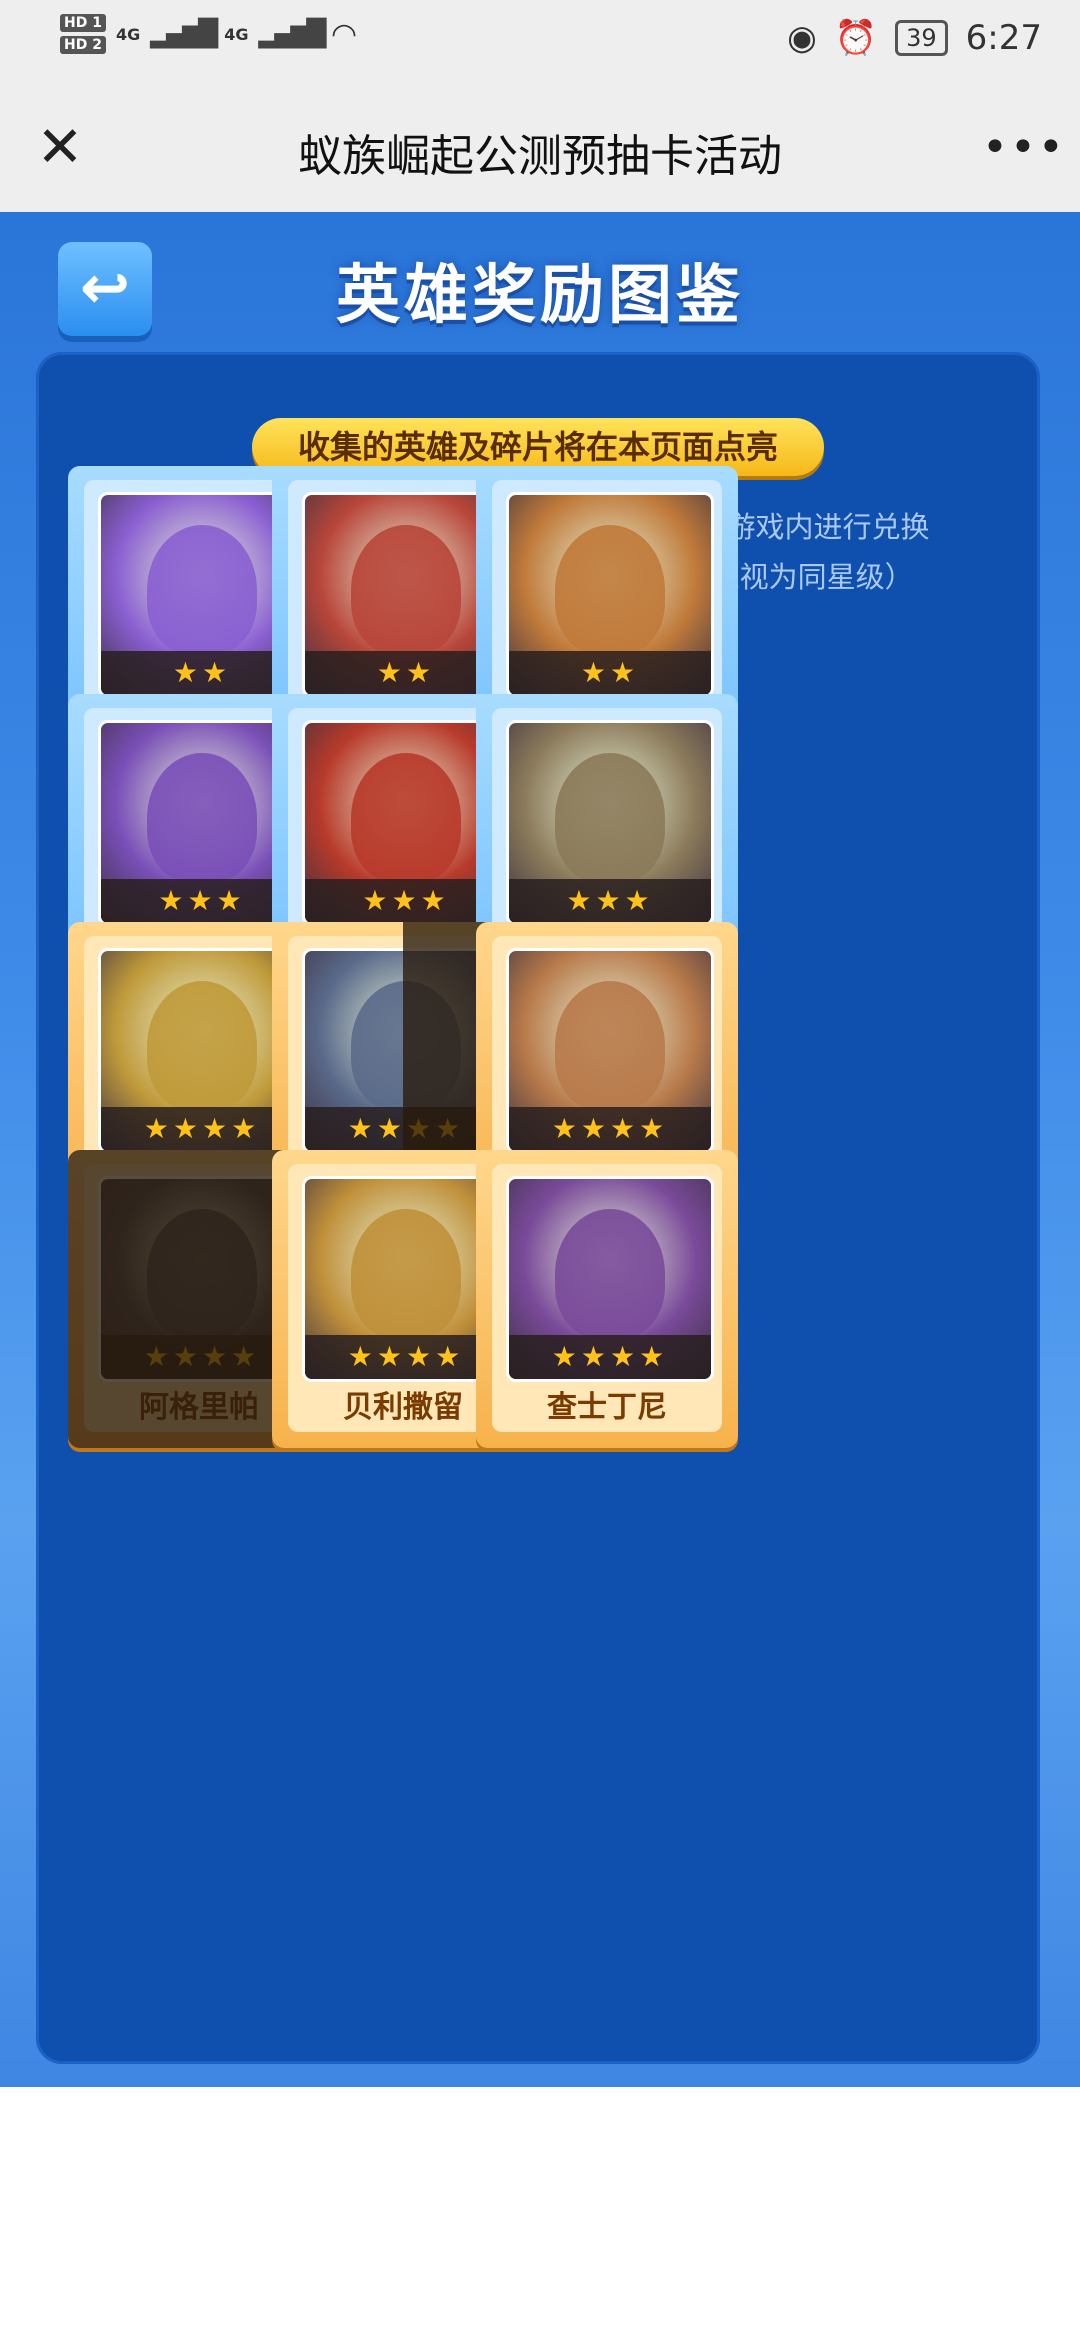 This screenshot has height=2340, width=1080. I want to click on signal-1-icon: ▂▄▆█, so click(184, 34).